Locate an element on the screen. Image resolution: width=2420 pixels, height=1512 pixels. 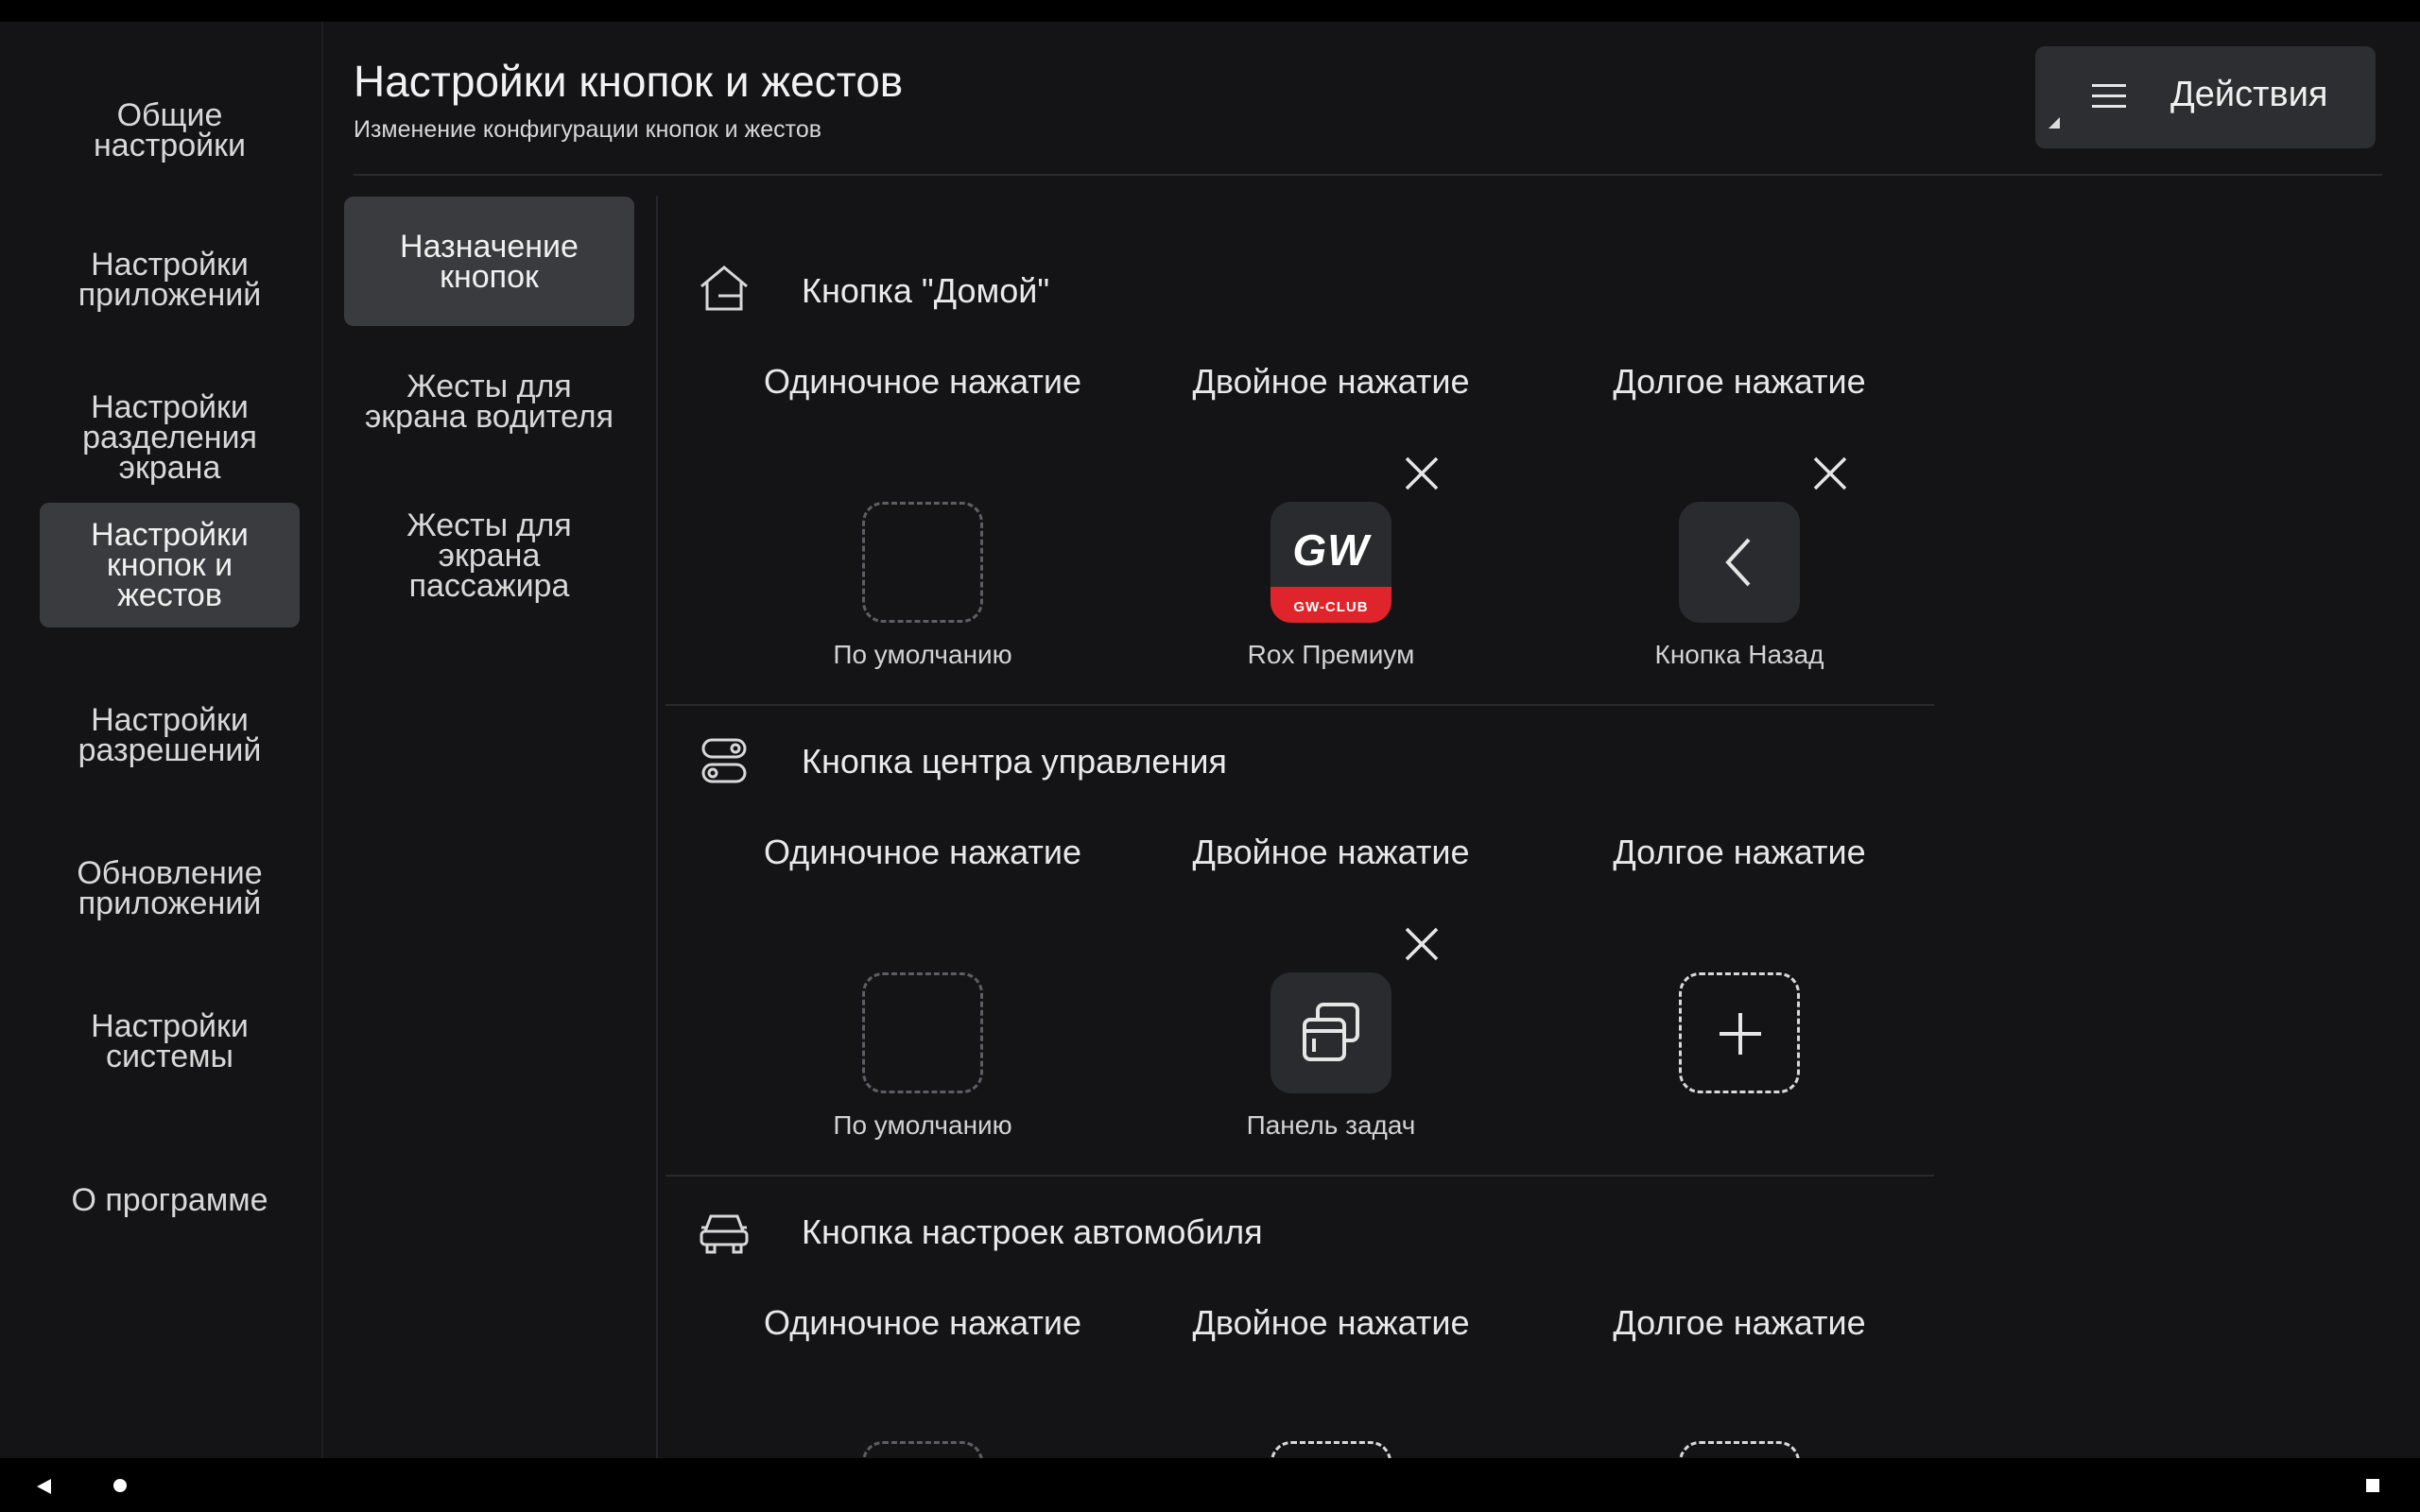
section-title: Кнопка настроек автомобиля is located at coordinates (1032, 1231).